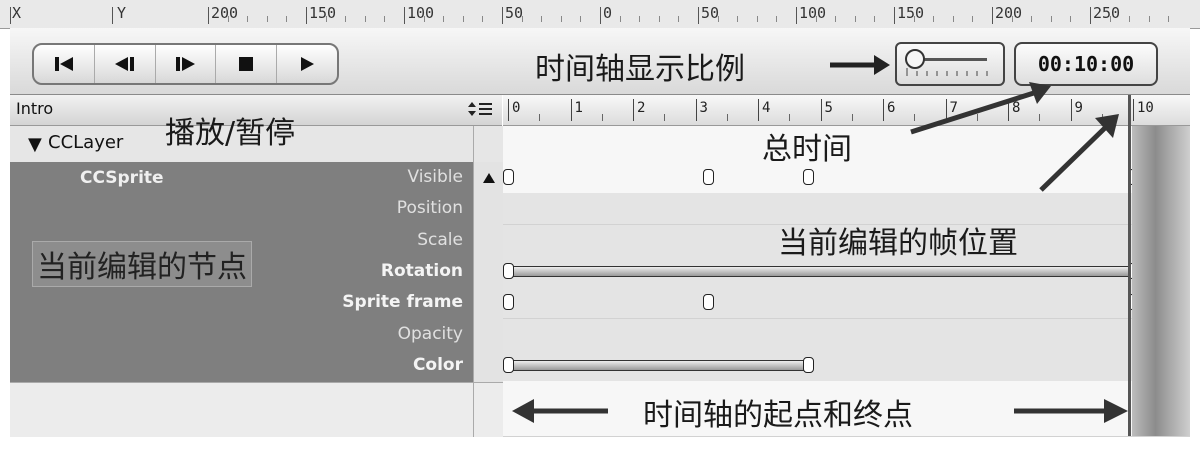 This screenshot has height=452, width=1200. What do you see at coordinates (560, 411) in the screenshot?
I see `arrow-icon` at bounding box center [560, 411].